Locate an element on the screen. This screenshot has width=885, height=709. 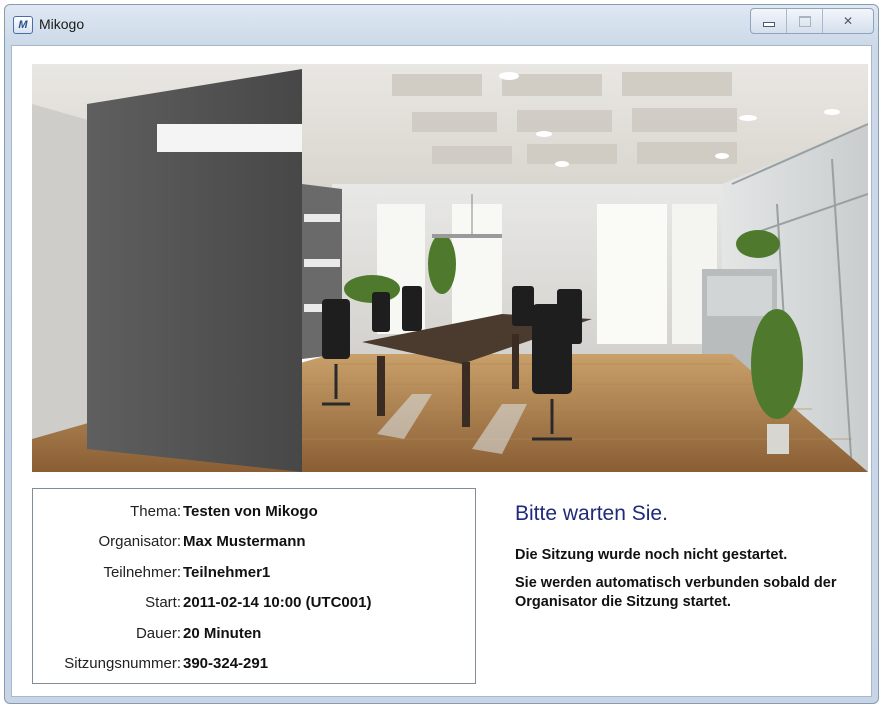
wait-heading: Bitte warten Sie. is located at coordinates (591, 513).